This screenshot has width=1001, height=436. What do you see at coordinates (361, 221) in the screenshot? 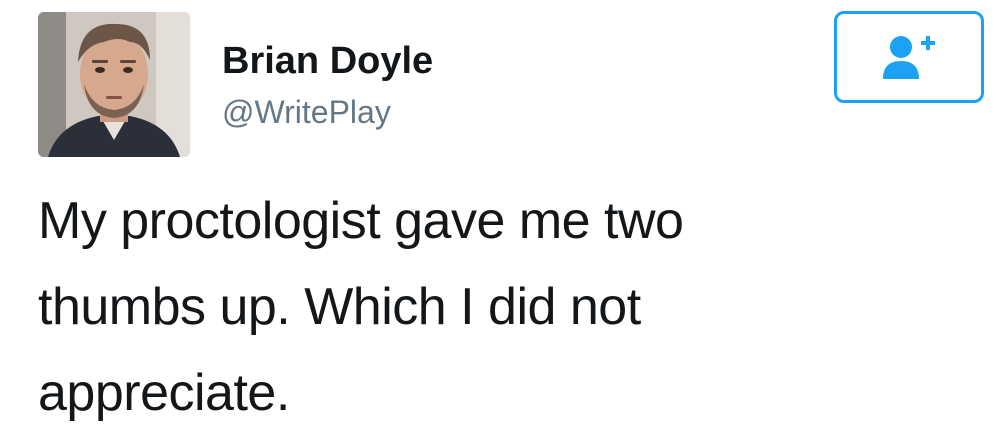
I see `tweet-text-line: My proctologist gave me two` at bounding box center [361, 221].